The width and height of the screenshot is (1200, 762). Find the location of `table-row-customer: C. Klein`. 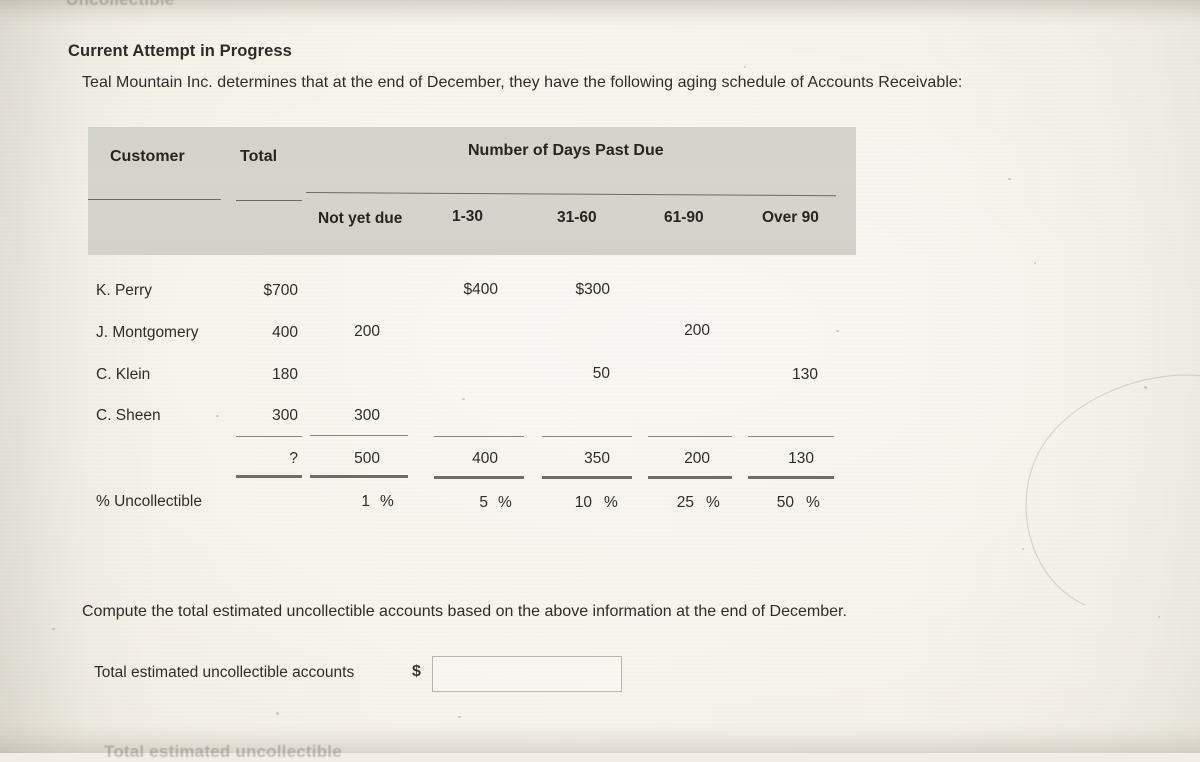

table-row-customer: C. Klein is located at coordinates (123, 374).